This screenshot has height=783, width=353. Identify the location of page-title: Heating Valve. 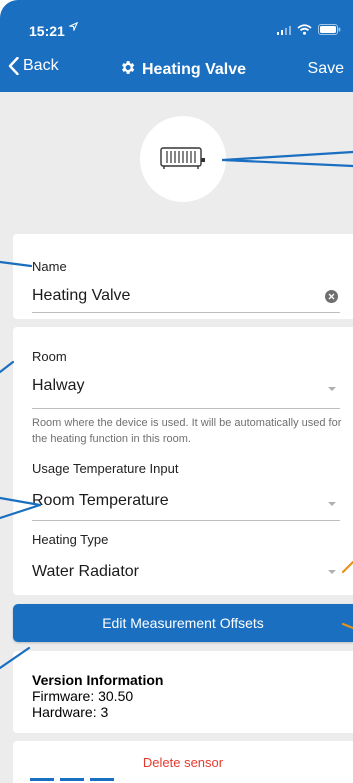
(182, 70).